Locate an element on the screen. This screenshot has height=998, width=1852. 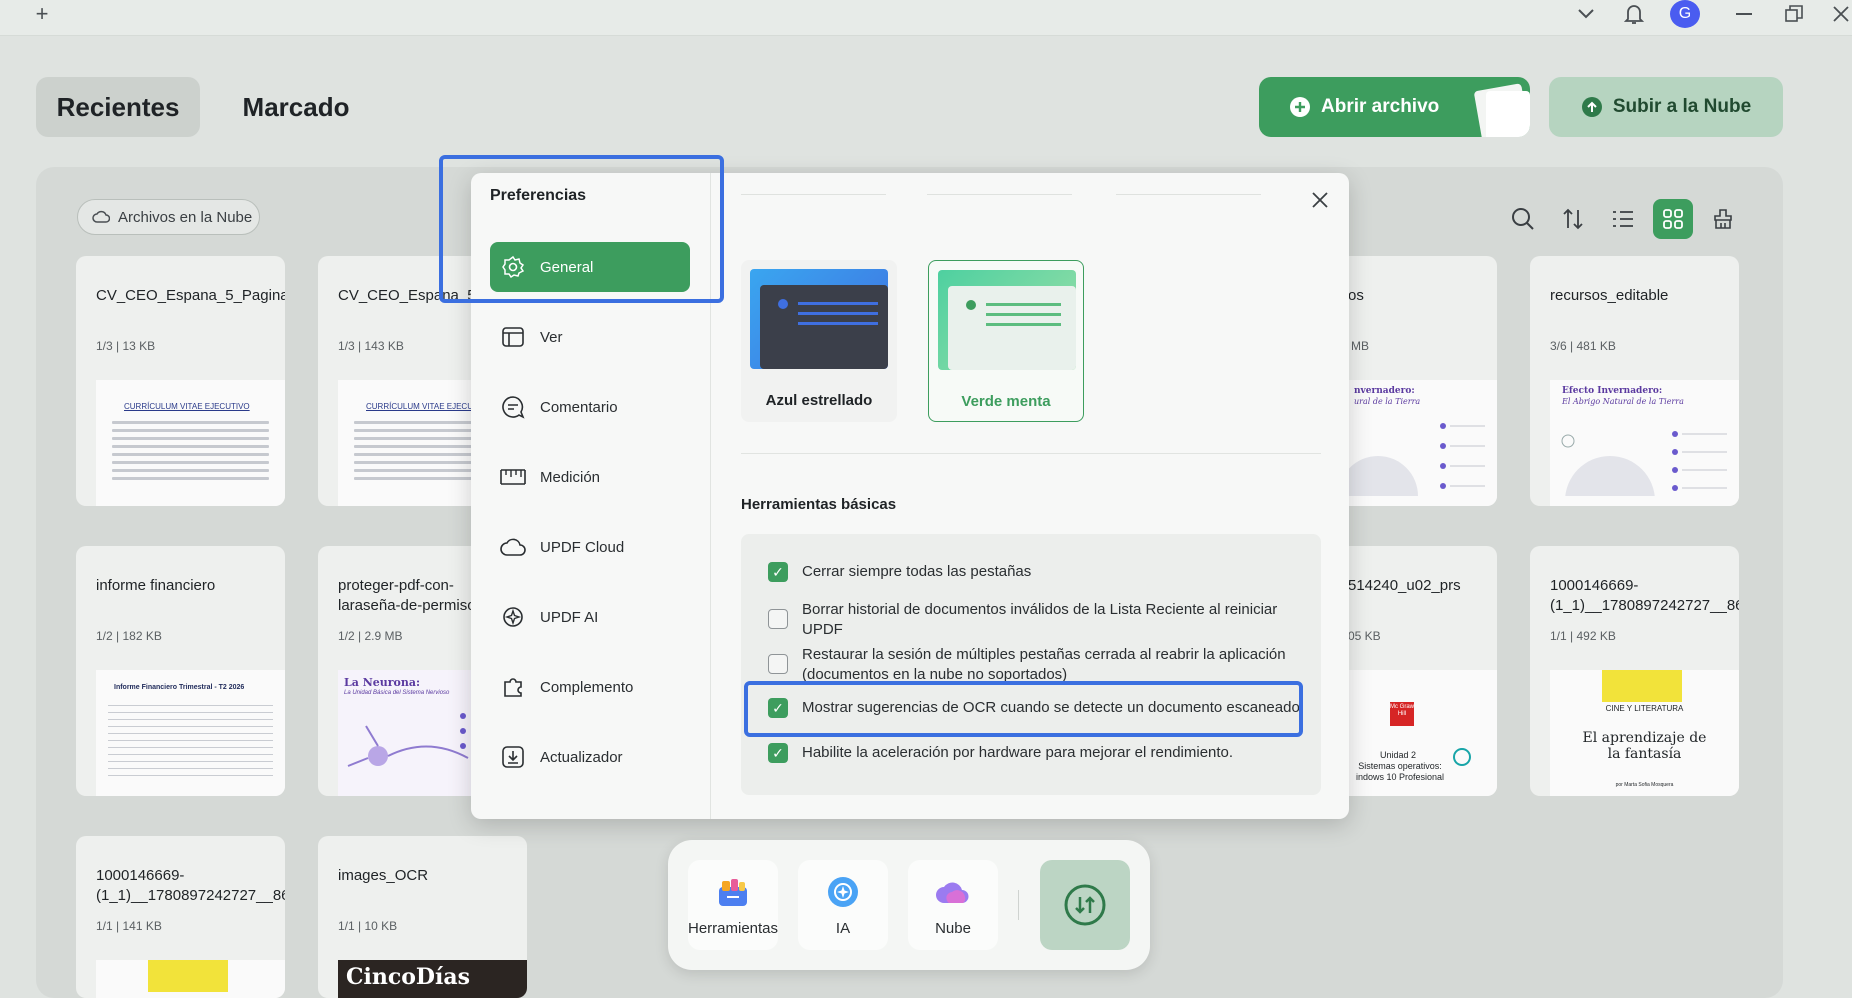
publisher-logo: Mc Graw Hill is located at coordinates (1402, 714).